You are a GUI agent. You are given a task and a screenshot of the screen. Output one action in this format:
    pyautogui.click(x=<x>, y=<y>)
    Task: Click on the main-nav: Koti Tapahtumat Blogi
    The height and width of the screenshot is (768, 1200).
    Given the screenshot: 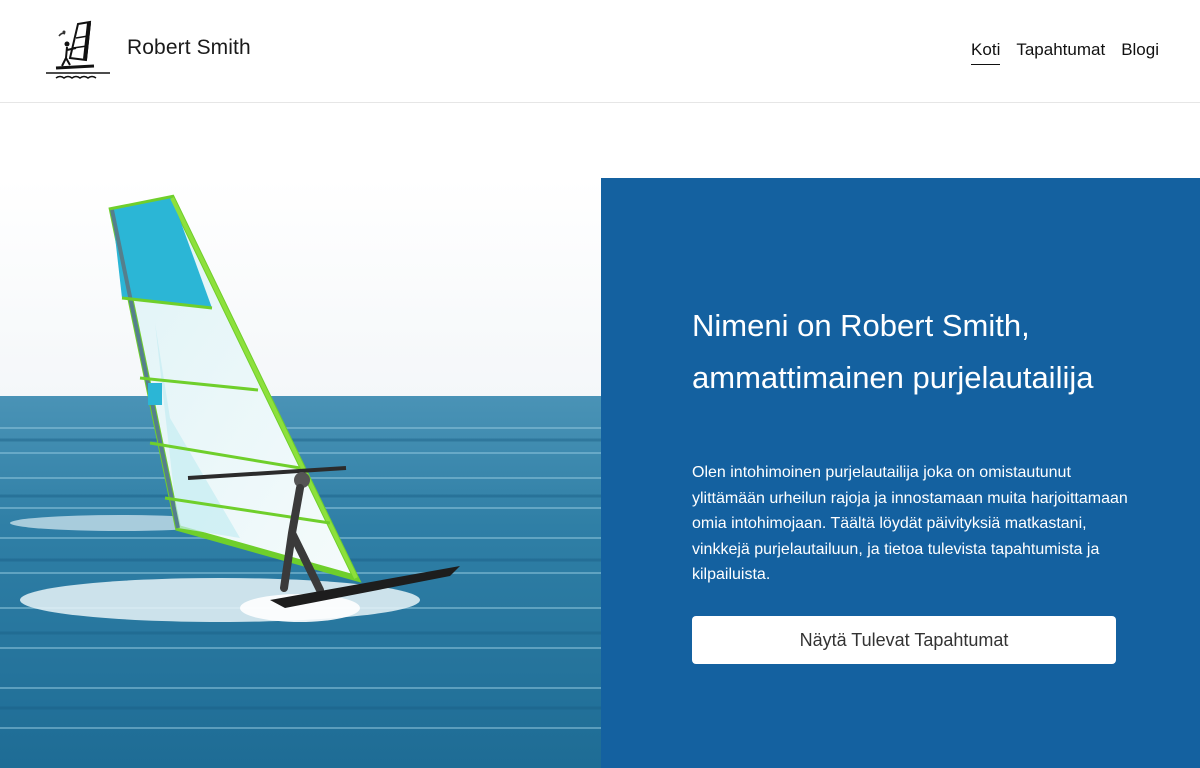 What is the action you would take?
    pyautogui.click(x=1065, y=52)
    